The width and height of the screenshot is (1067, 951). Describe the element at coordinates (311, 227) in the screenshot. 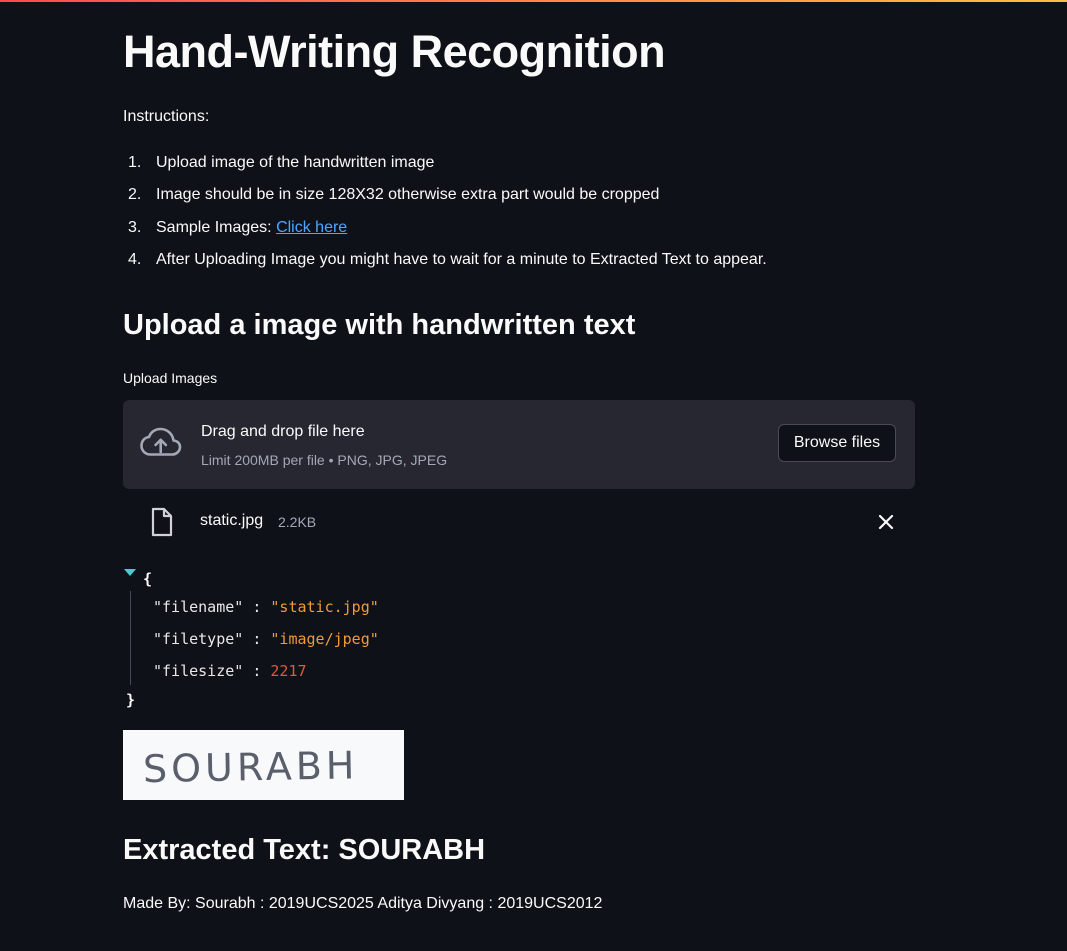

I see `sample-images-link: Click here` at that location.